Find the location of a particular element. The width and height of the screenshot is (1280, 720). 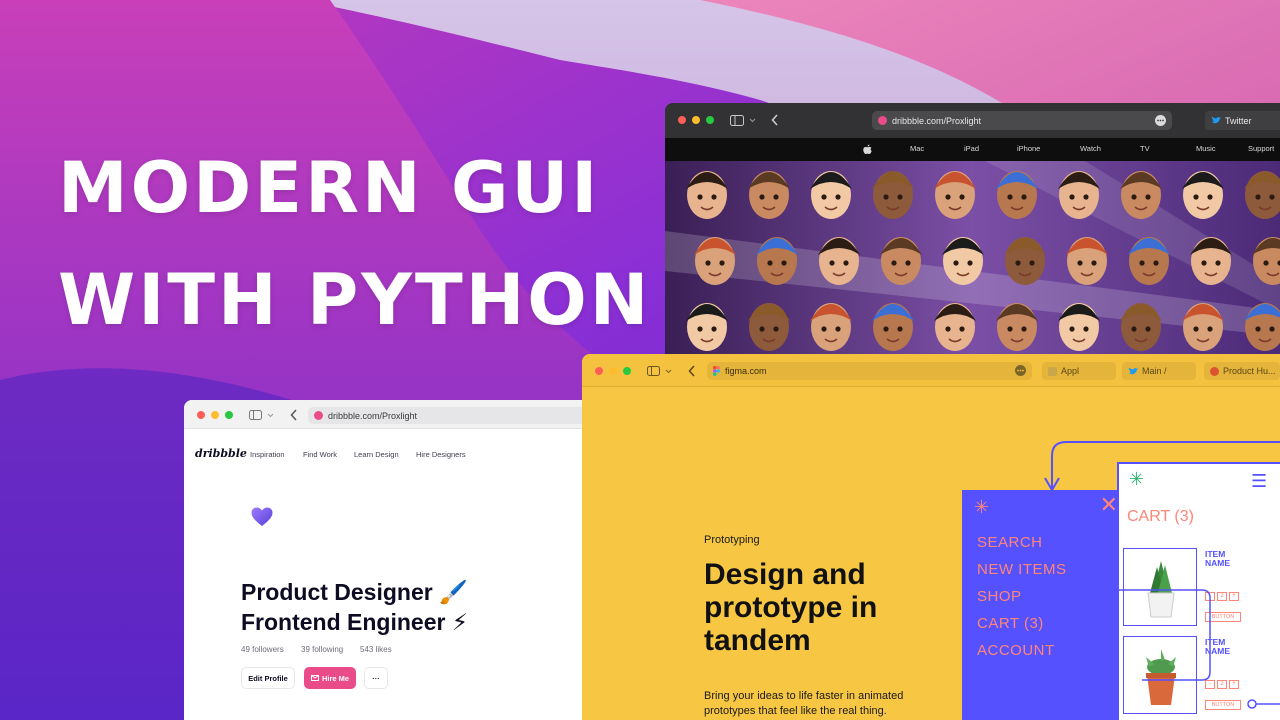

dribbble-logo: dribbble is located at coordinates (221, 453).